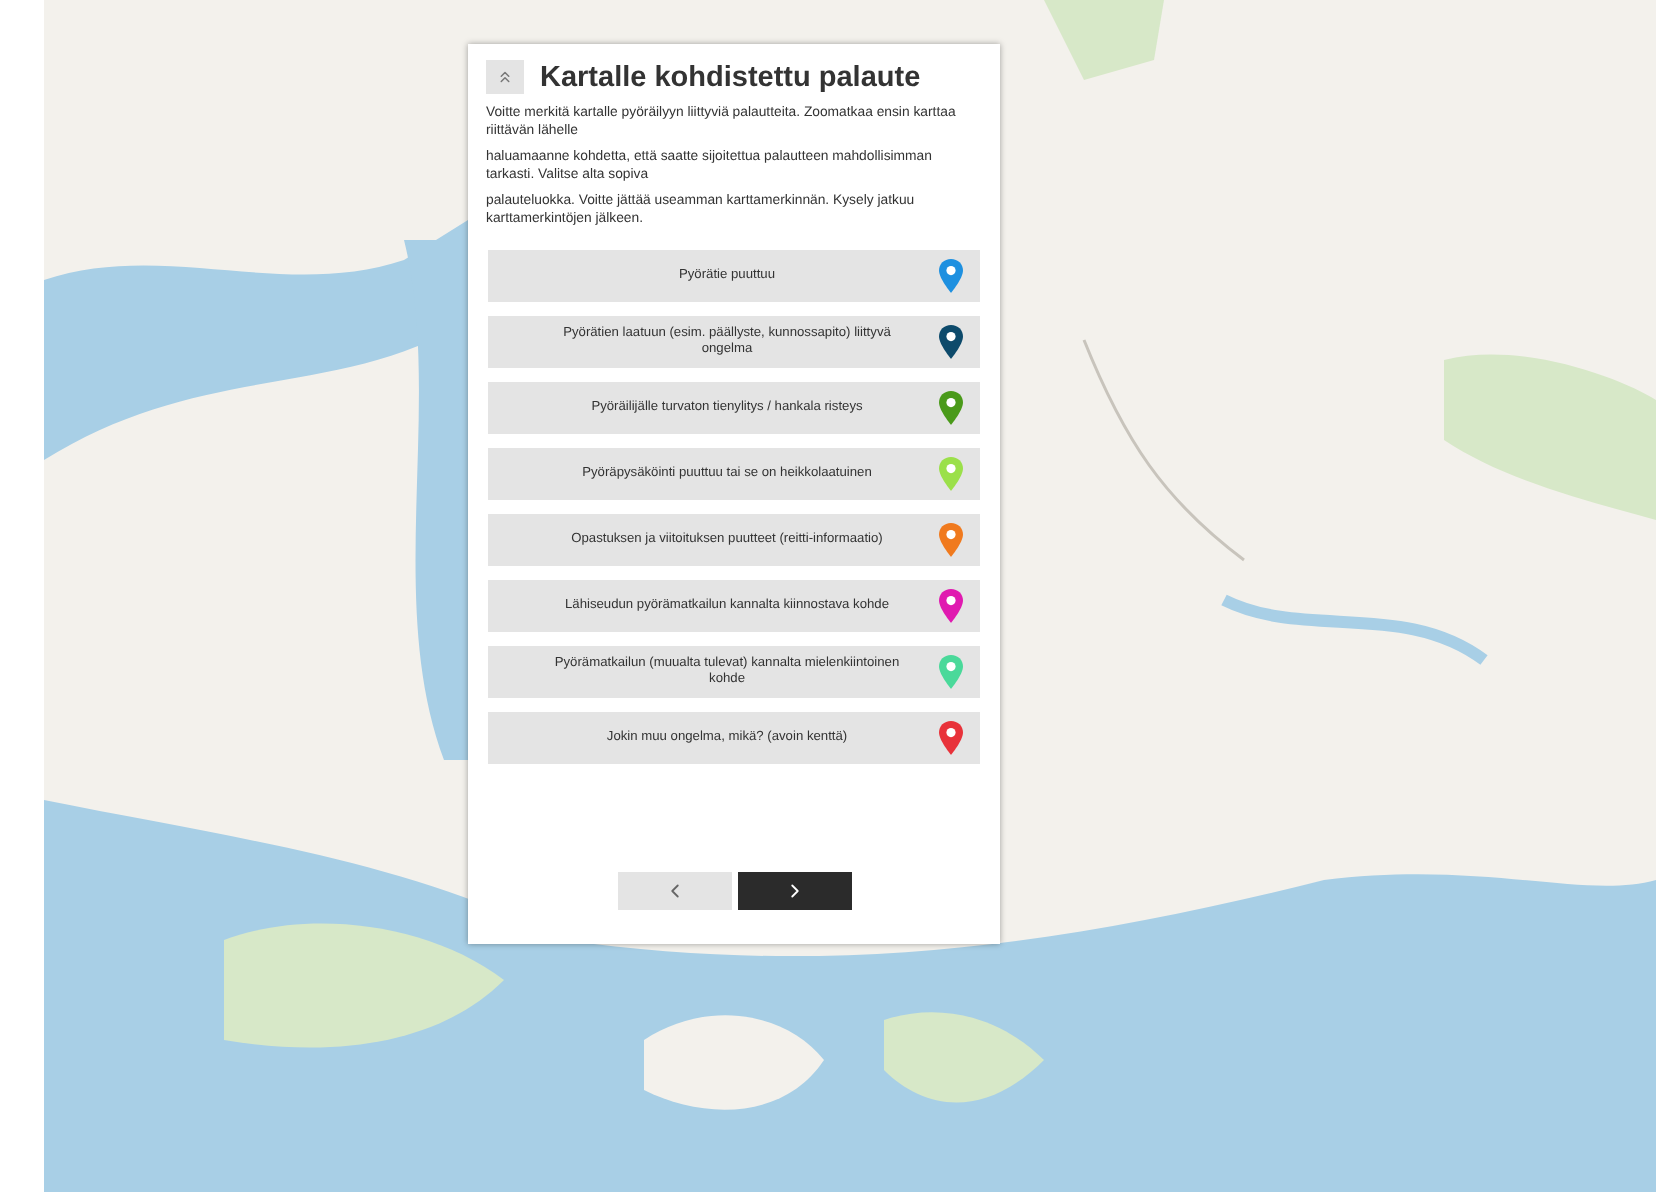 Image resolution: width=1656 pixels, height=1192 pixels. I want to click on double-chevron-up-icon, so click(505, 77).